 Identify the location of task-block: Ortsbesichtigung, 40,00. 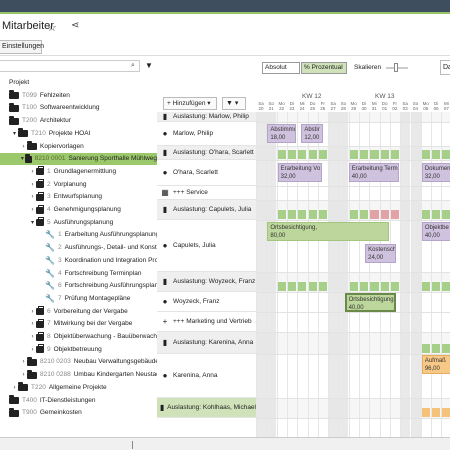
(370, 302).